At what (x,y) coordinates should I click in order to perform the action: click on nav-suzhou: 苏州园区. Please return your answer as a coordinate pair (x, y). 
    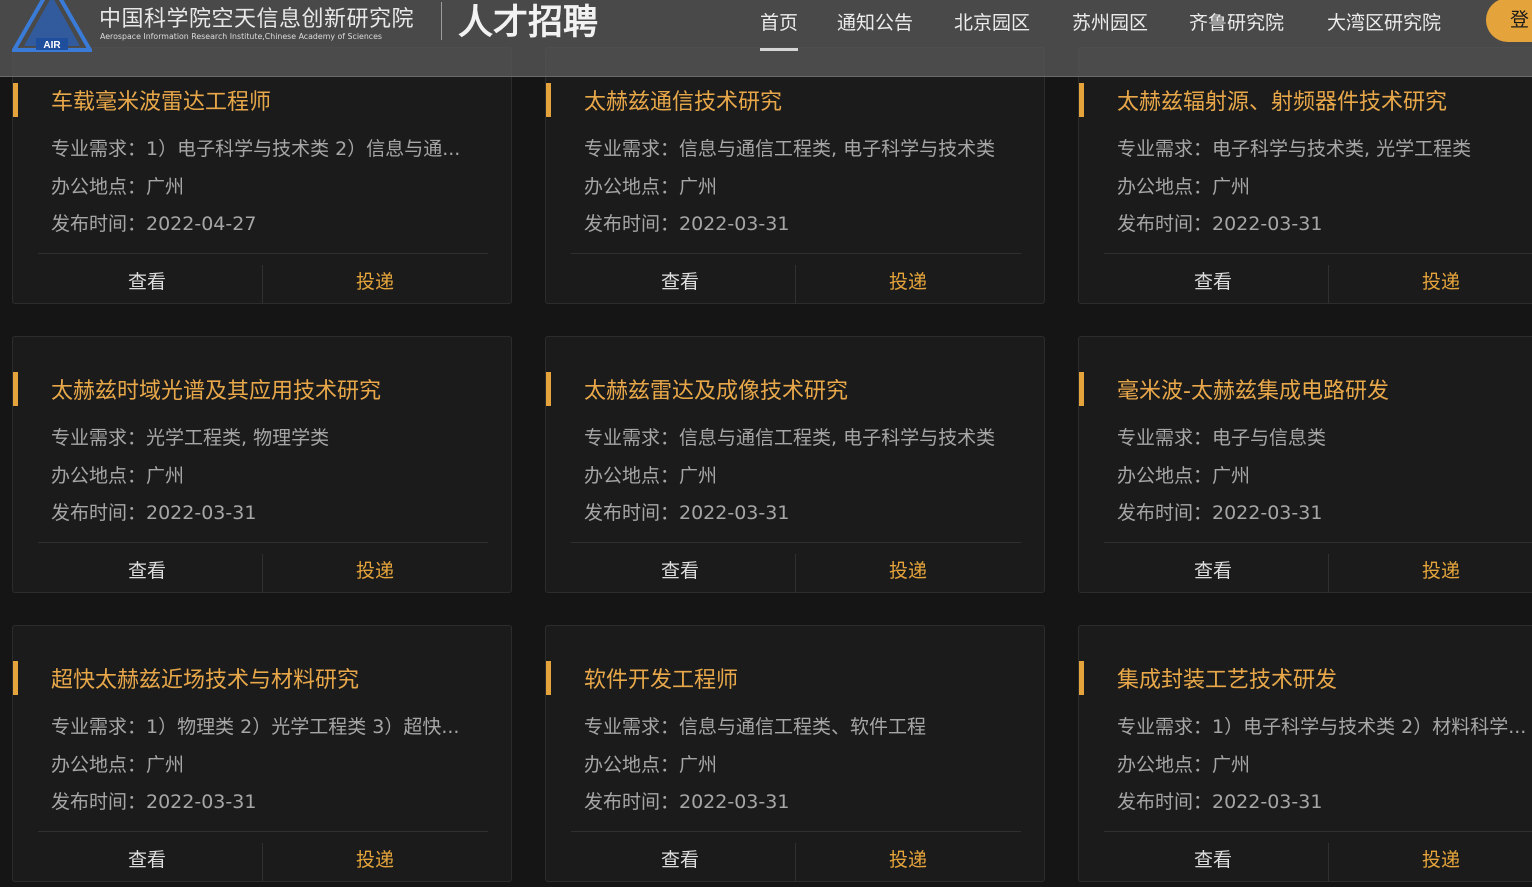
    Looking at the image, I should click on (1110, 21).